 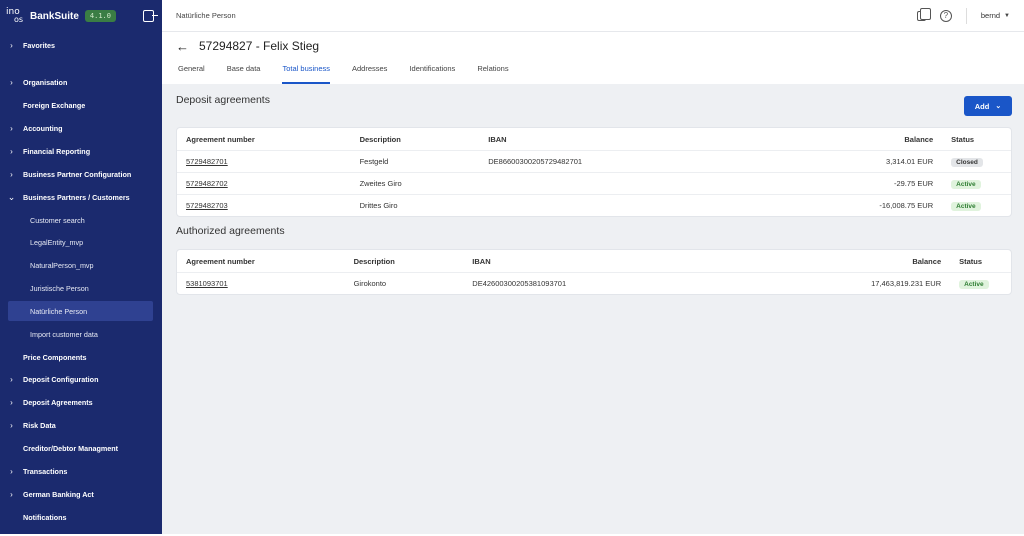 I want to click on sidebar-item-import-customer-data: Import customer data, so click(x=81, y=334).